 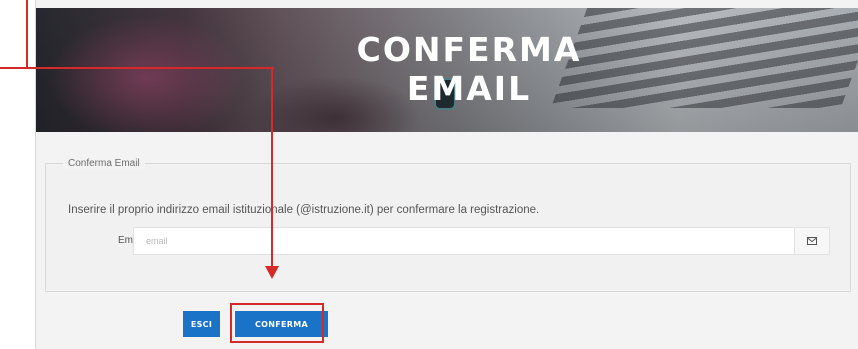 I want to click on email-addon, so click(x=812, y=241).